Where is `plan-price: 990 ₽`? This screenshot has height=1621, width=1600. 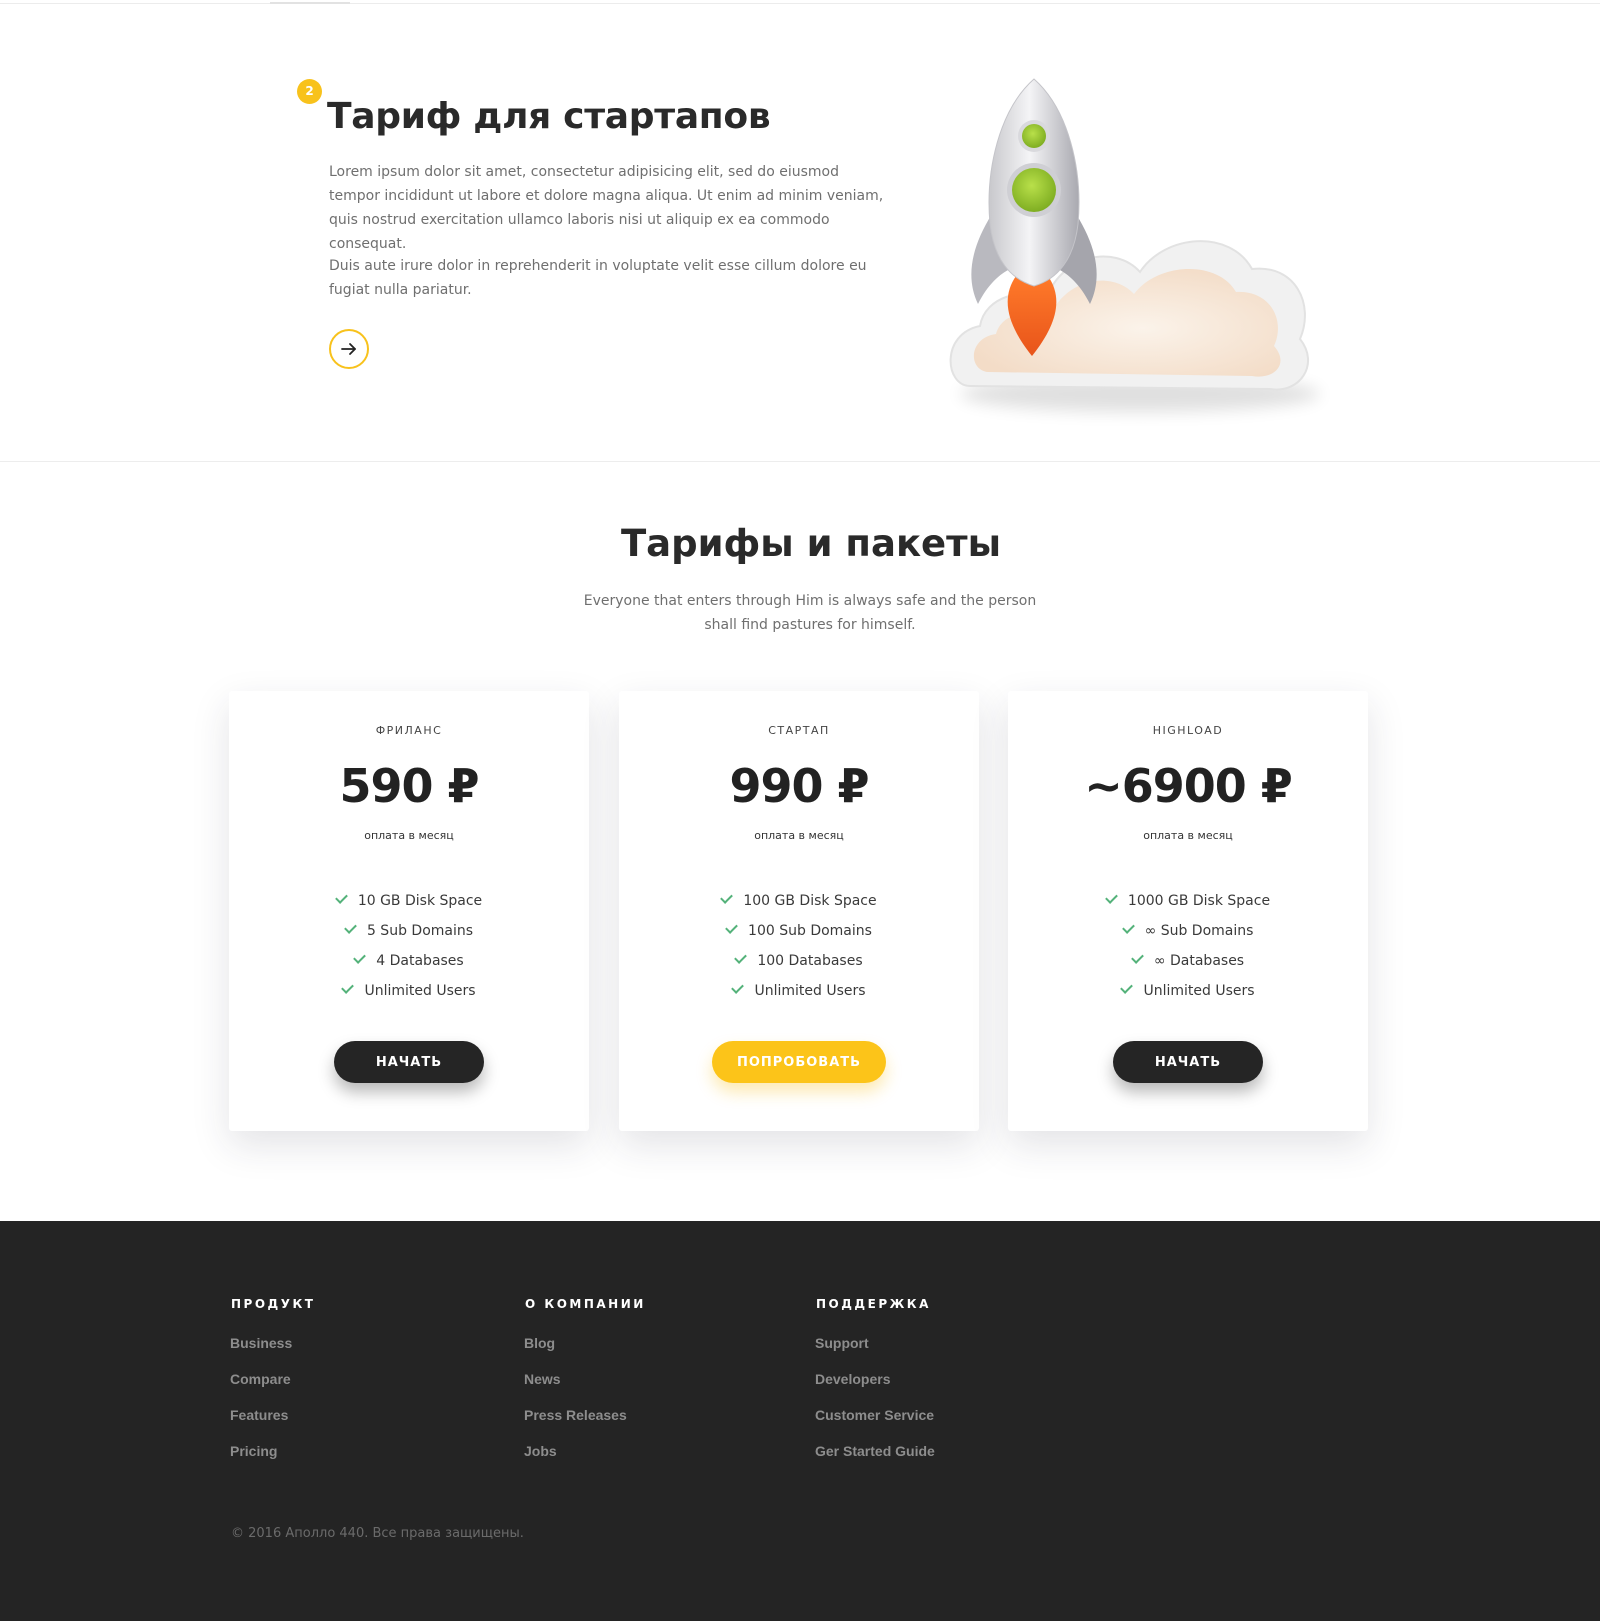
plan-price: 990 ₽ is located at coordinates (799, 786).